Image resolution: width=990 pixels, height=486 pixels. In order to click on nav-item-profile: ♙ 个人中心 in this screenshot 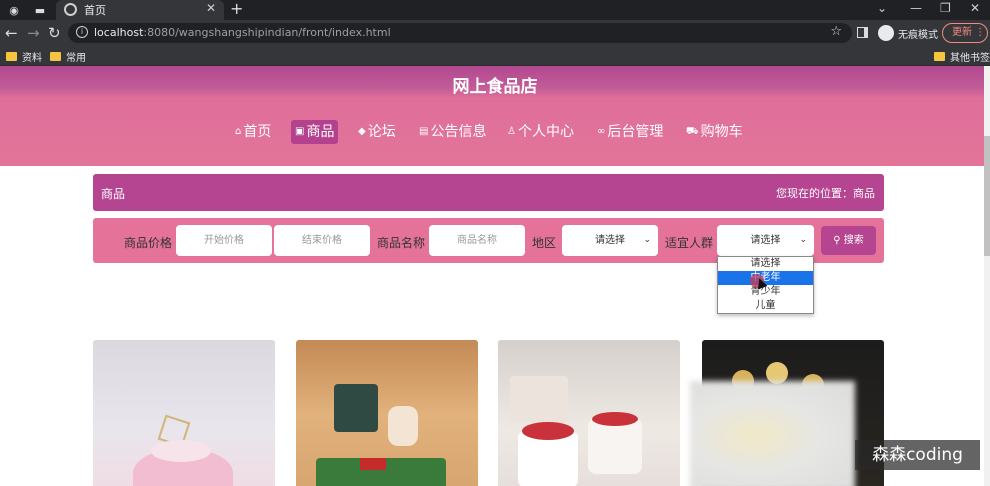, I will do `click(540, 132)`.